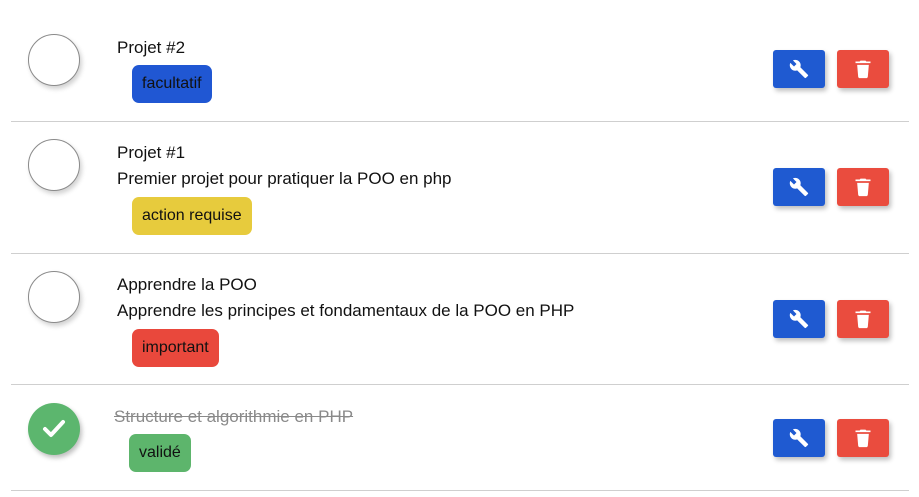  Describe the element at coordinates (175, 348) in the screenshot. I see `tag-badge: important` at that location.